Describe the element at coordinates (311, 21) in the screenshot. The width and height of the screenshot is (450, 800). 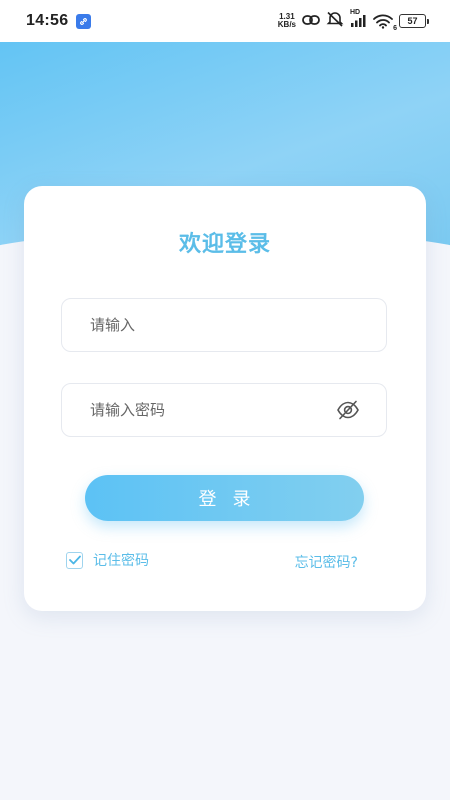
I see `link-icon` at that location.